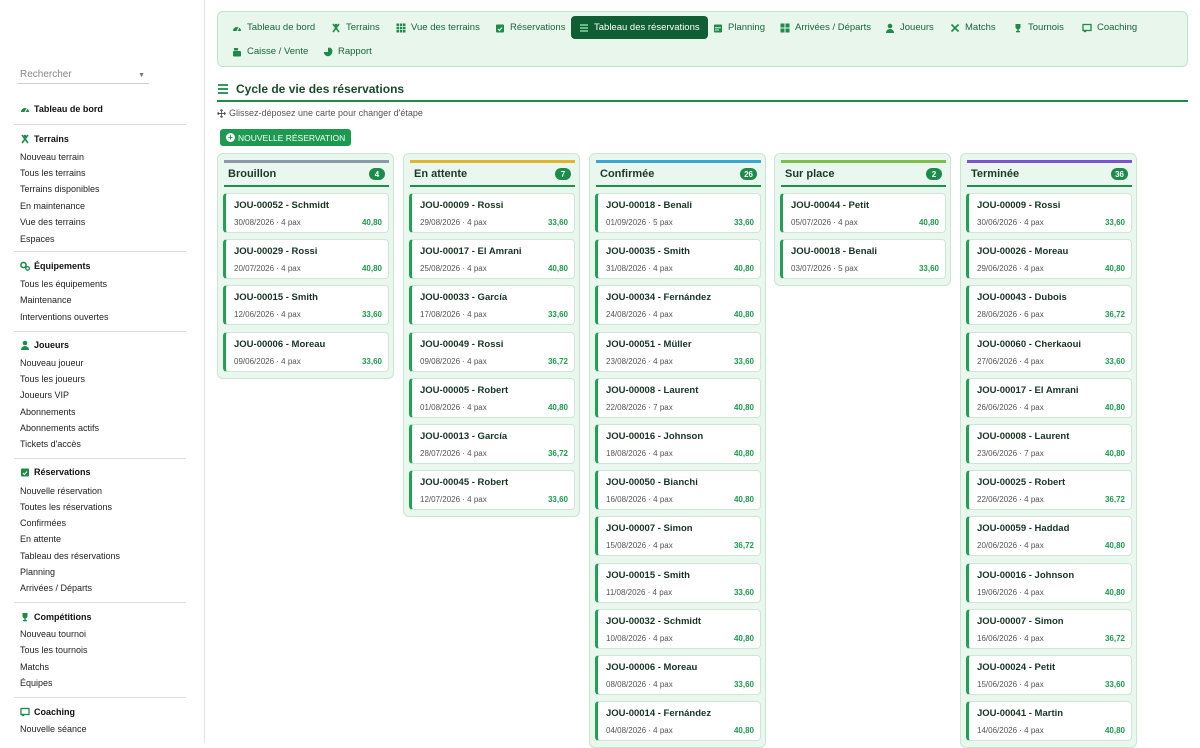 The height and width of the screenshot is (748, 1200). Describe the element at coordinates (652, 390) in the screenshot. I see `reservation-title: JOU-00008 - Laurent` at that location.